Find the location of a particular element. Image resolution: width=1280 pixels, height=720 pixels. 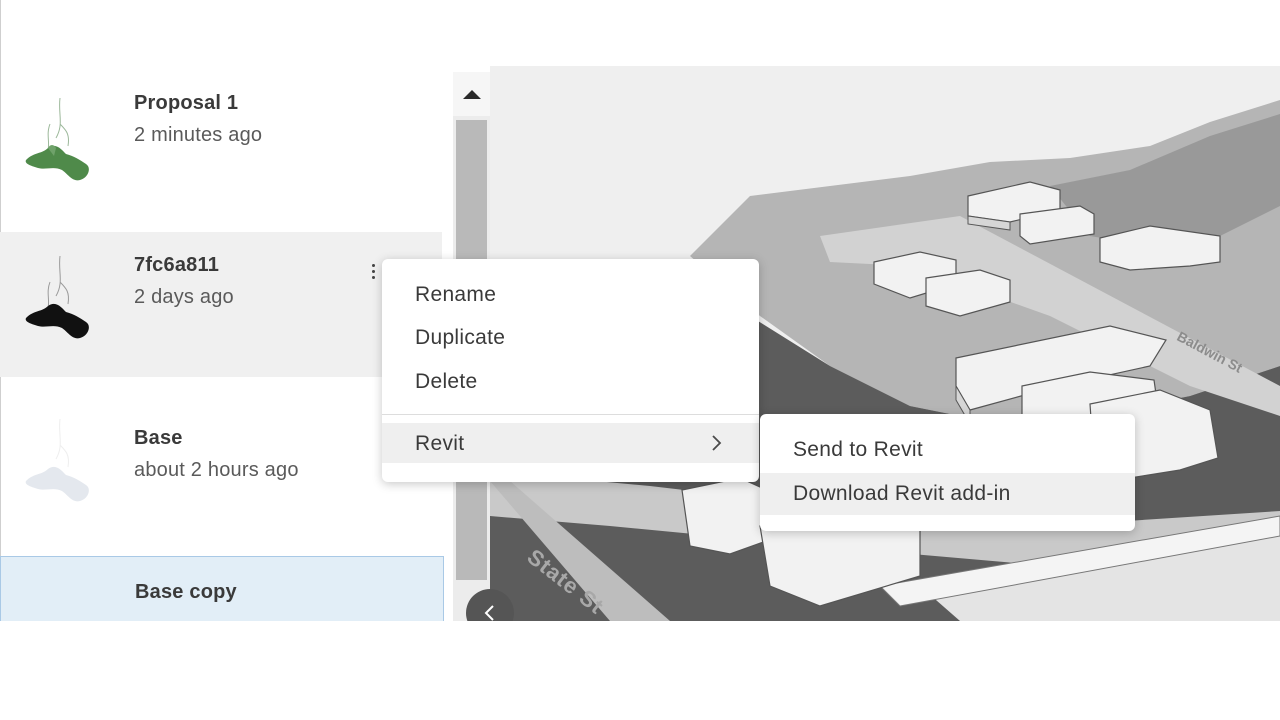

proposal-name: Base is located at coordinates (158, 438).